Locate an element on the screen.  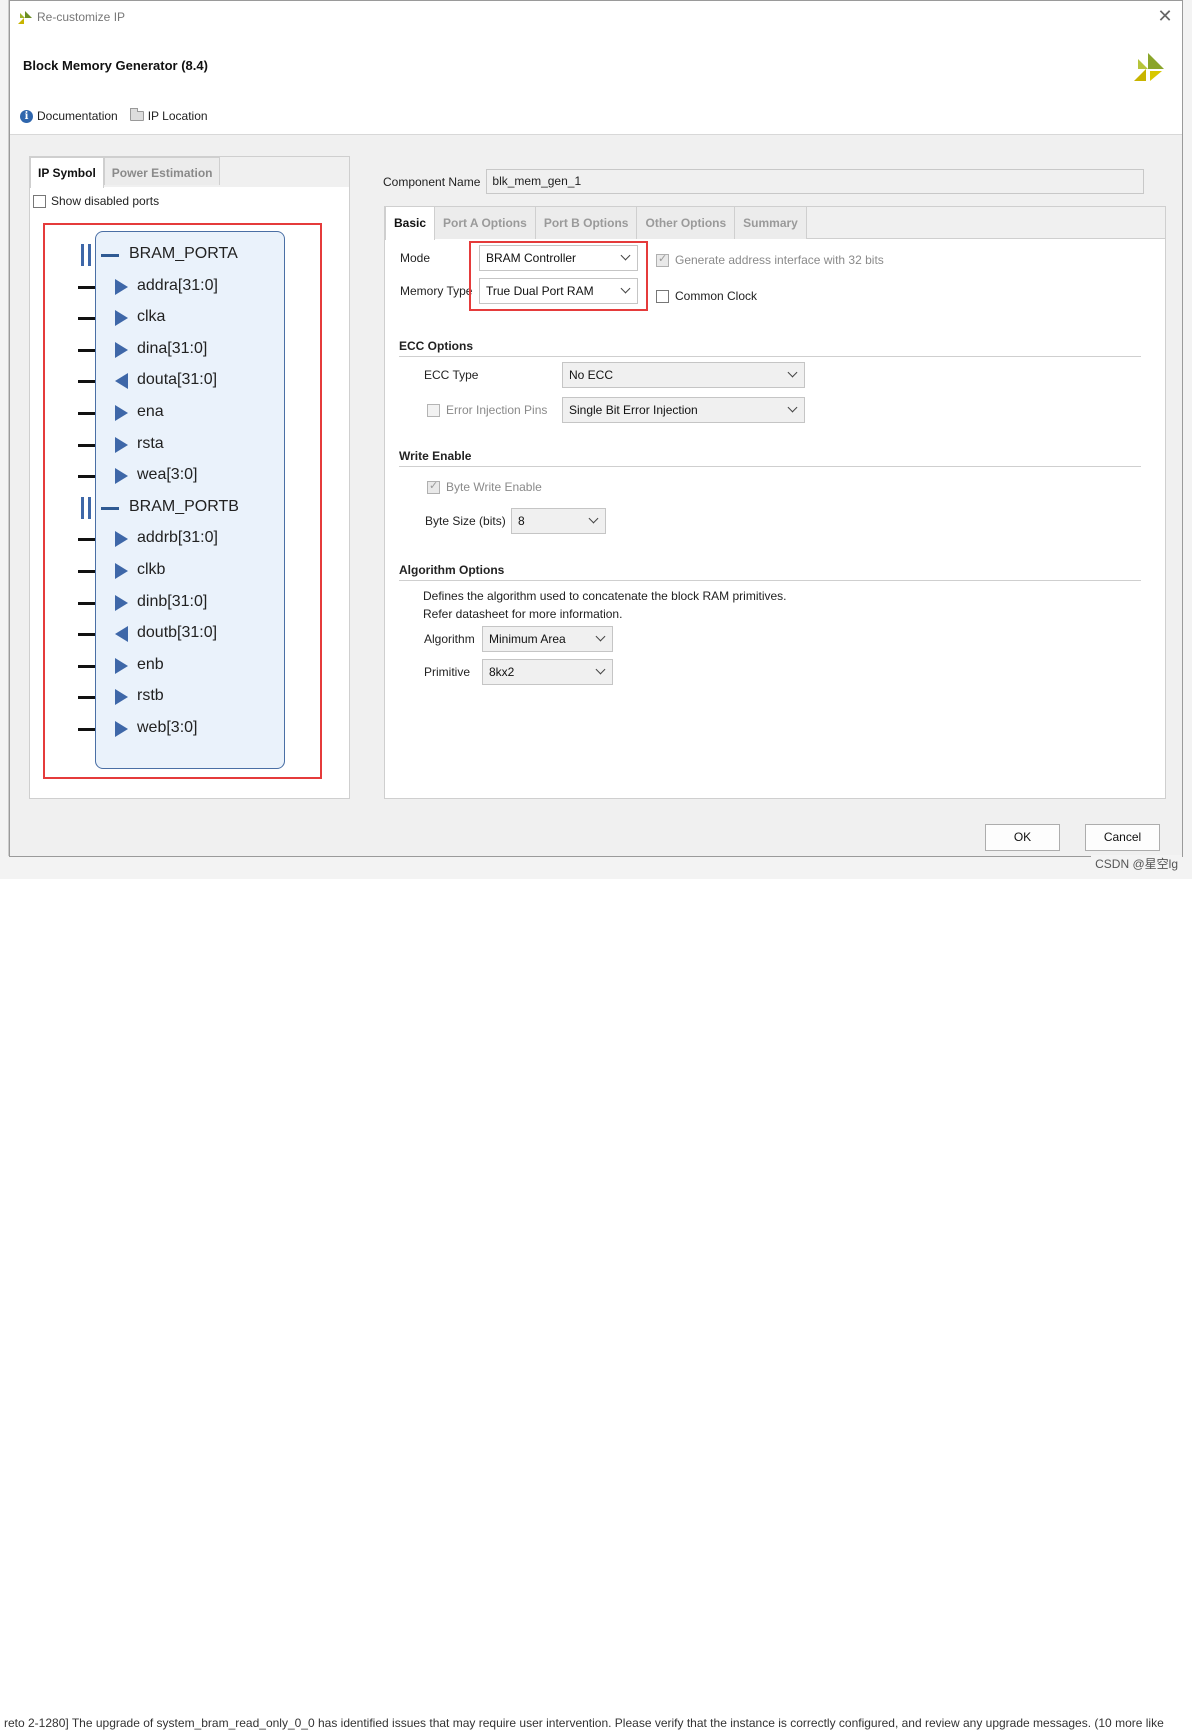
port-name: douta[31:0] is located at coordinates (177, 380).